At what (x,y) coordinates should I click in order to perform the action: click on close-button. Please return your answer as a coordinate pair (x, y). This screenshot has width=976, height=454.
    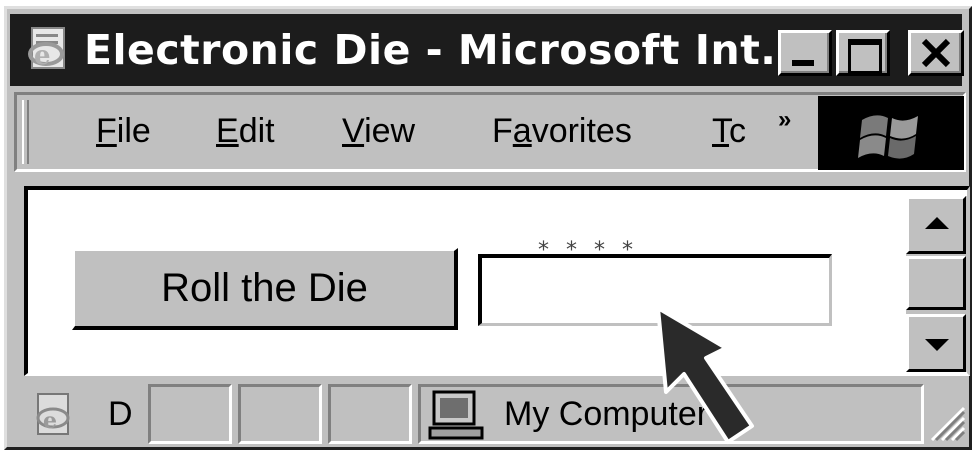
    Looking at the image, I should click on (936, 53).